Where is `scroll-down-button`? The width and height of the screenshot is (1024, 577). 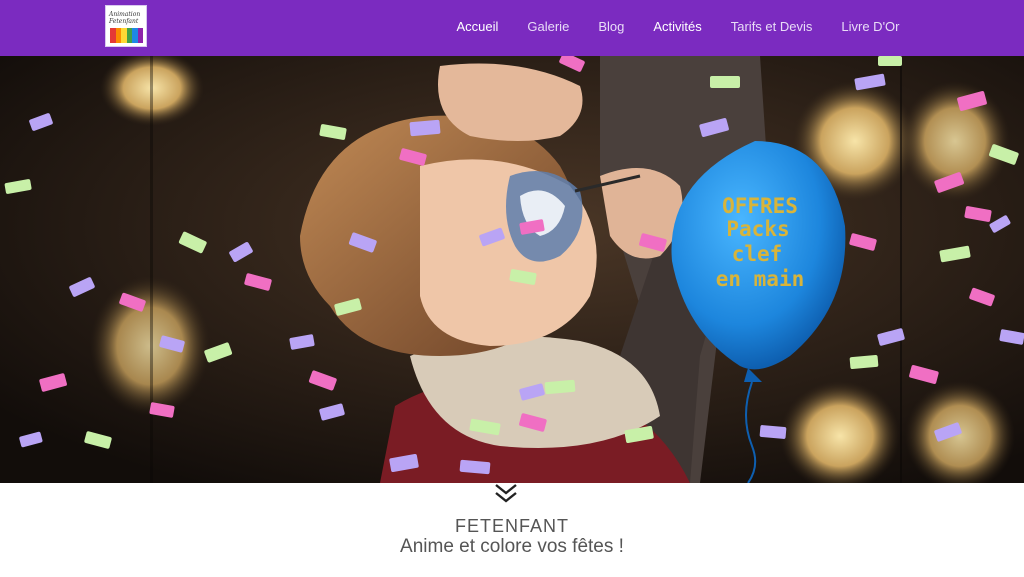
scroll-down-button is located at coordinates (506, 493).